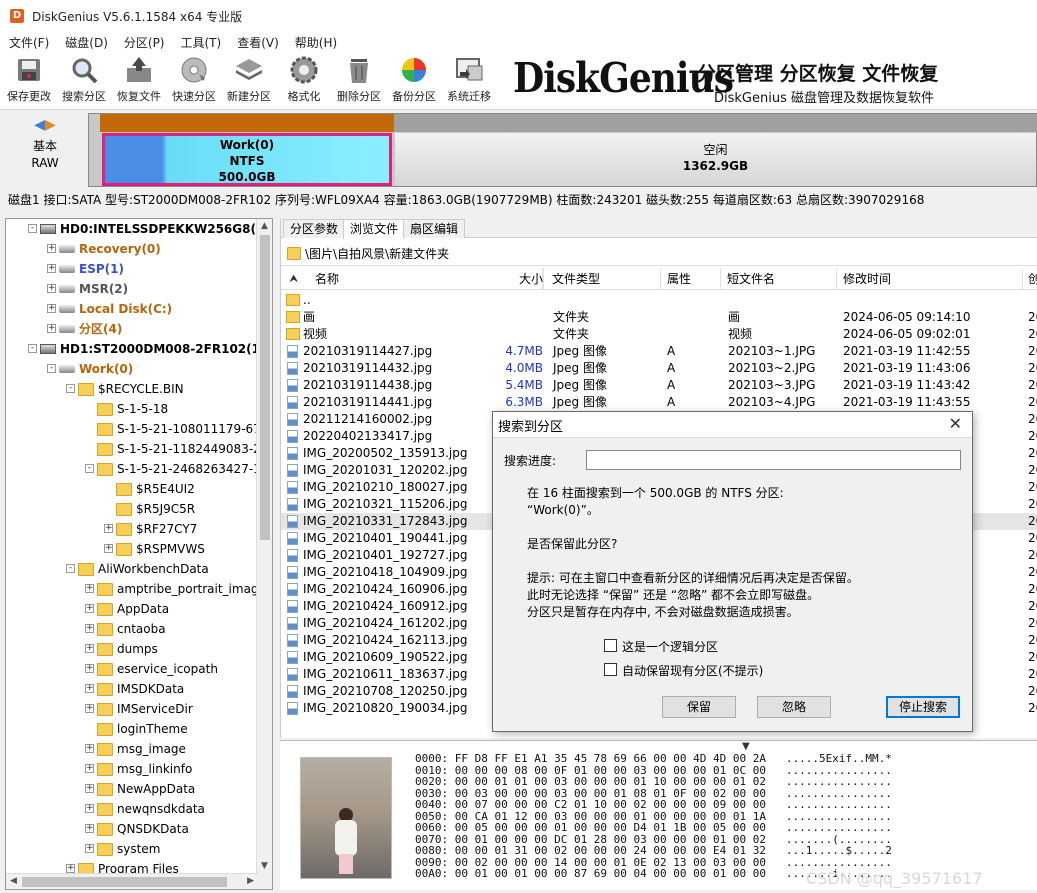 This screenshot has width=1037, height=893. Describe the element at coordinates (131, 509) in the screenshot. I see `tree-item: $R5J9C5R` at that location.